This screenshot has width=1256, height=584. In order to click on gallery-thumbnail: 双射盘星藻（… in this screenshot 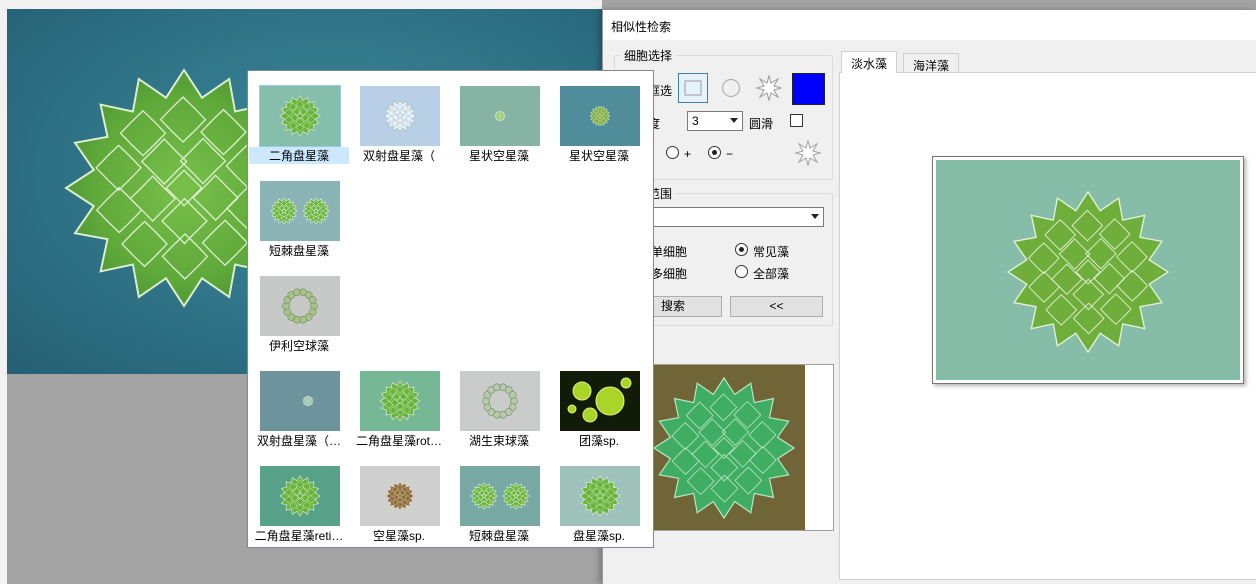, I will do `click(299, 407)`.